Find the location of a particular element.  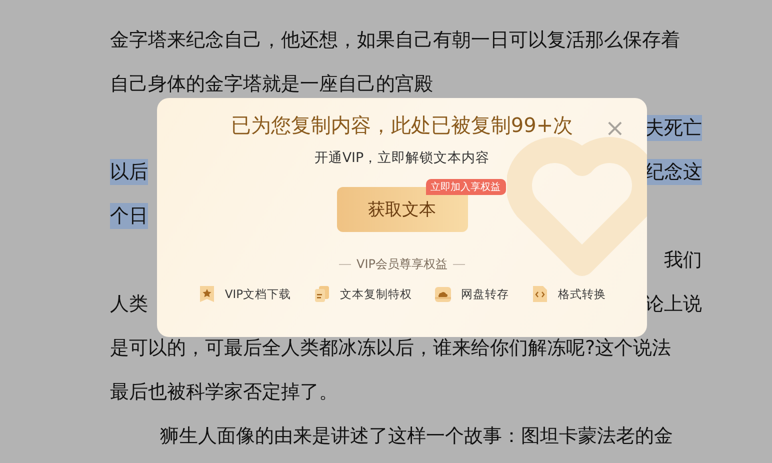

benefit-label: 格式转换 is located at coordinates (582, 294).